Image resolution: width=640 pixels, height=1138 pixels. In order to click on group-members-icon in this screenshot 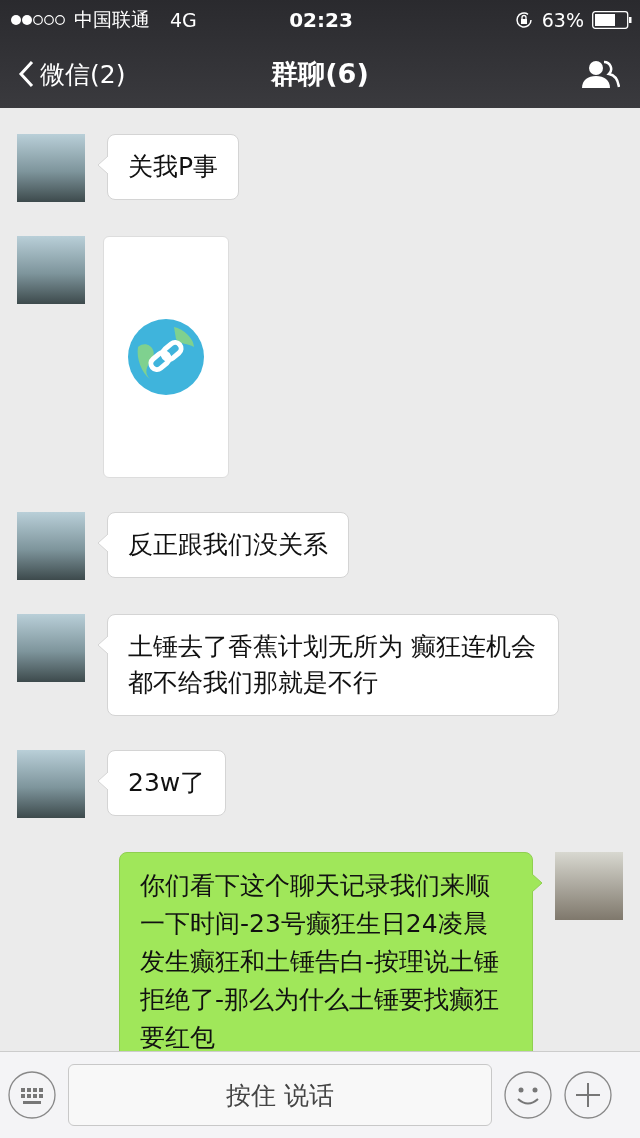, I will do `click(601, 74)`.